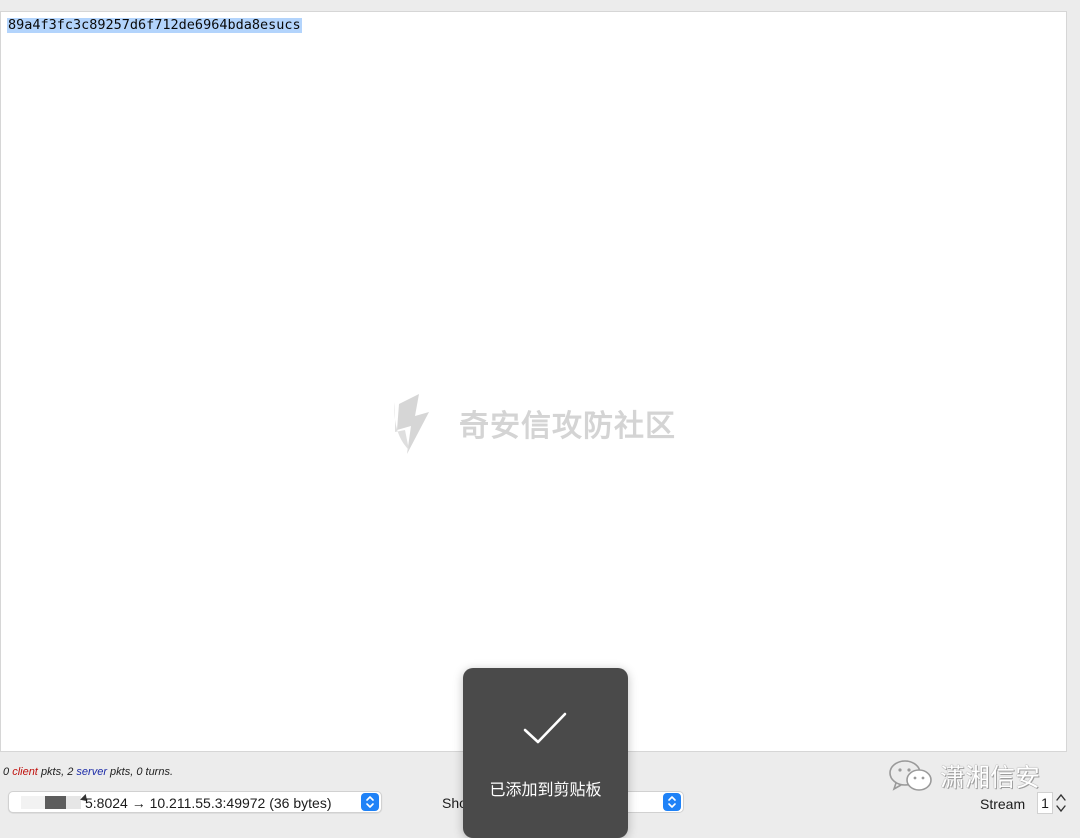 Image resolution: width=1080 pixels, height=838 pixels. Describe the element at coordinates (1003, 804) in the screenshot. I see `stream-label: Stream` at that location.